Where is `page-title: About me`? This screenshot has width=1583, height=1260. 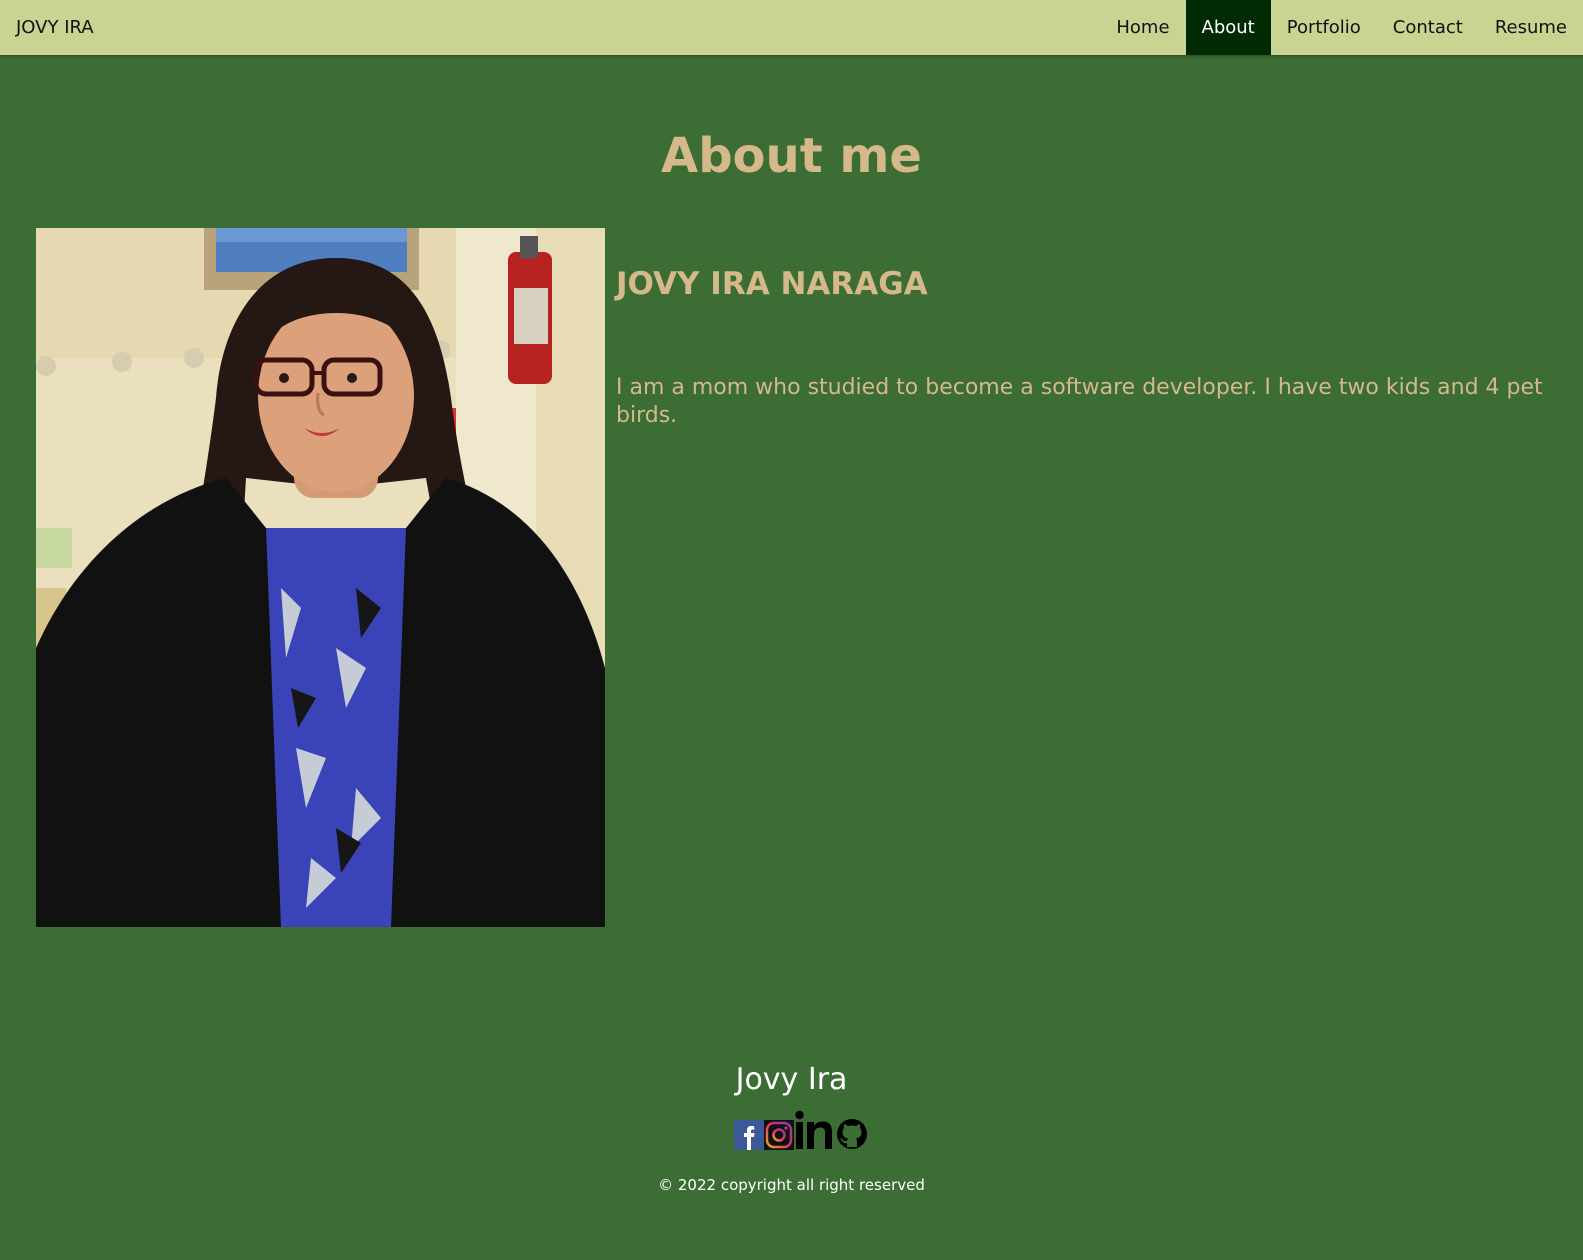
page-title: About me is located at coordinates (791, 156).